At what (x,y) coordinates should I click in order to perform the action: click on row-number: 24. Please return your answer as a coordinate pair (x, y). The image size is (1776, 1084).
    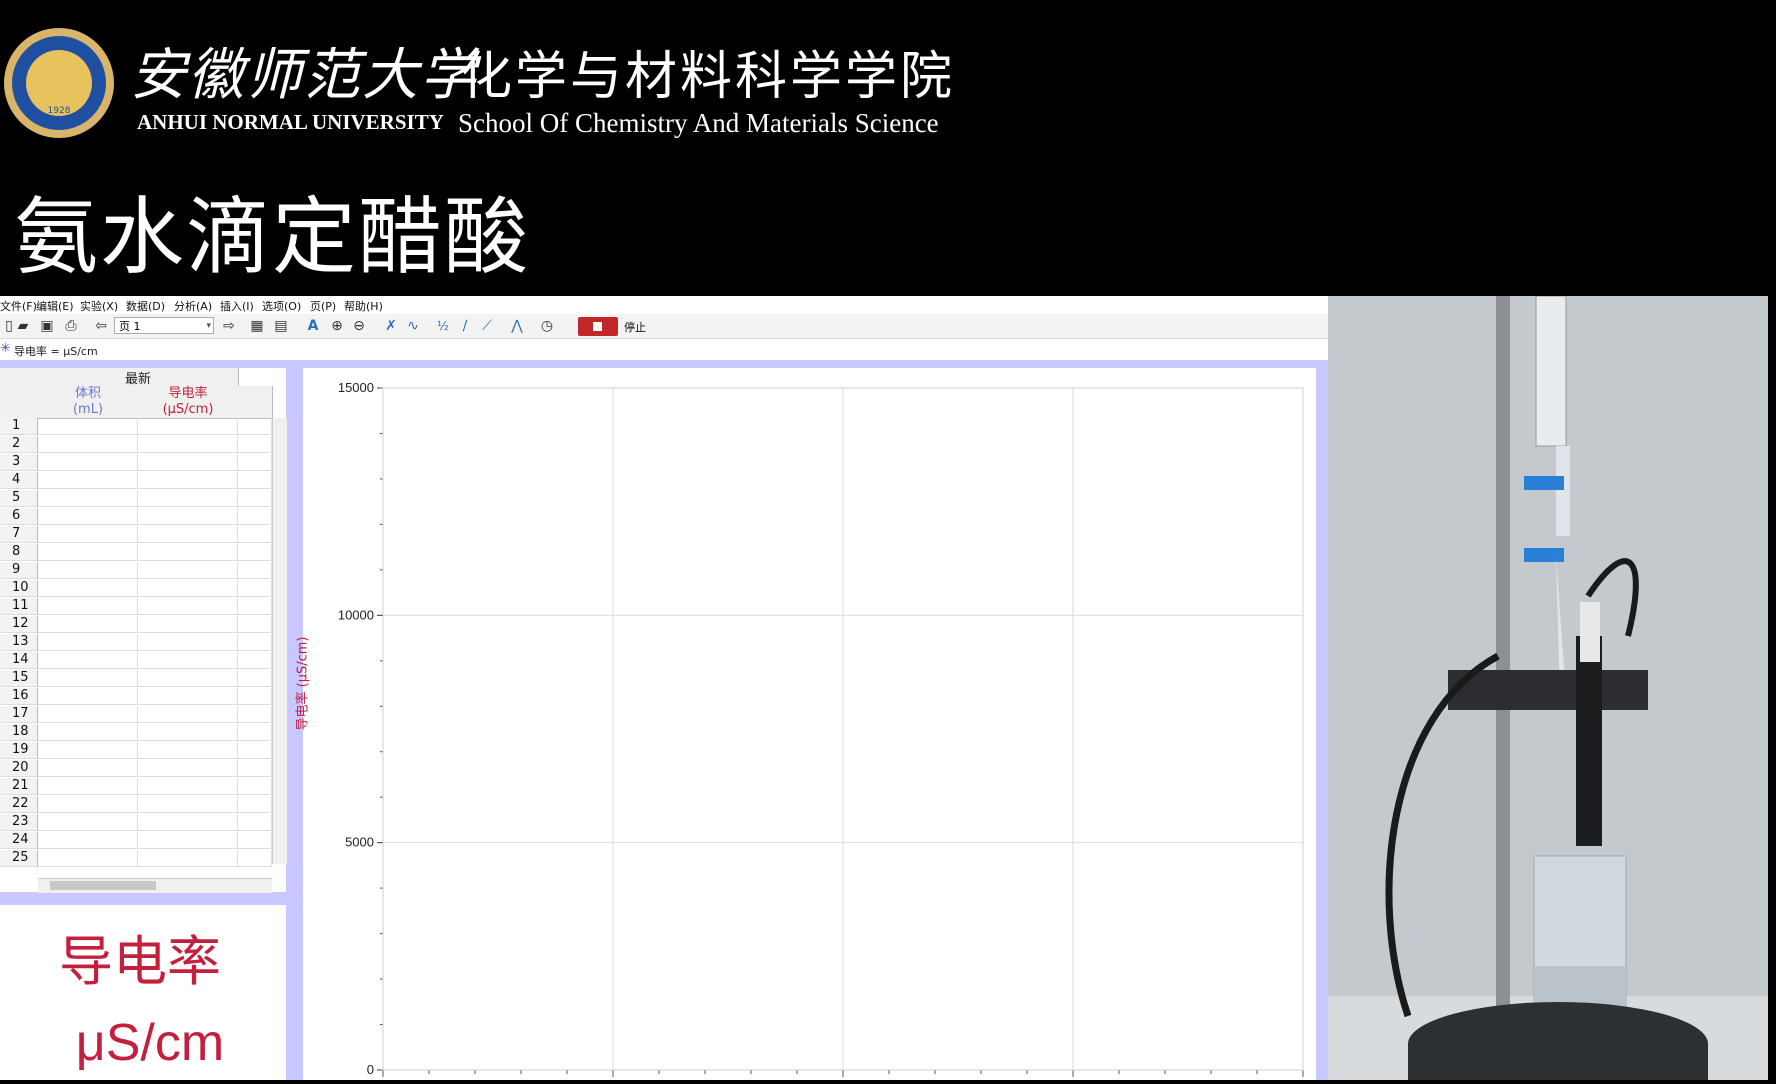
    Looking at the image, I should click on (19, 840).